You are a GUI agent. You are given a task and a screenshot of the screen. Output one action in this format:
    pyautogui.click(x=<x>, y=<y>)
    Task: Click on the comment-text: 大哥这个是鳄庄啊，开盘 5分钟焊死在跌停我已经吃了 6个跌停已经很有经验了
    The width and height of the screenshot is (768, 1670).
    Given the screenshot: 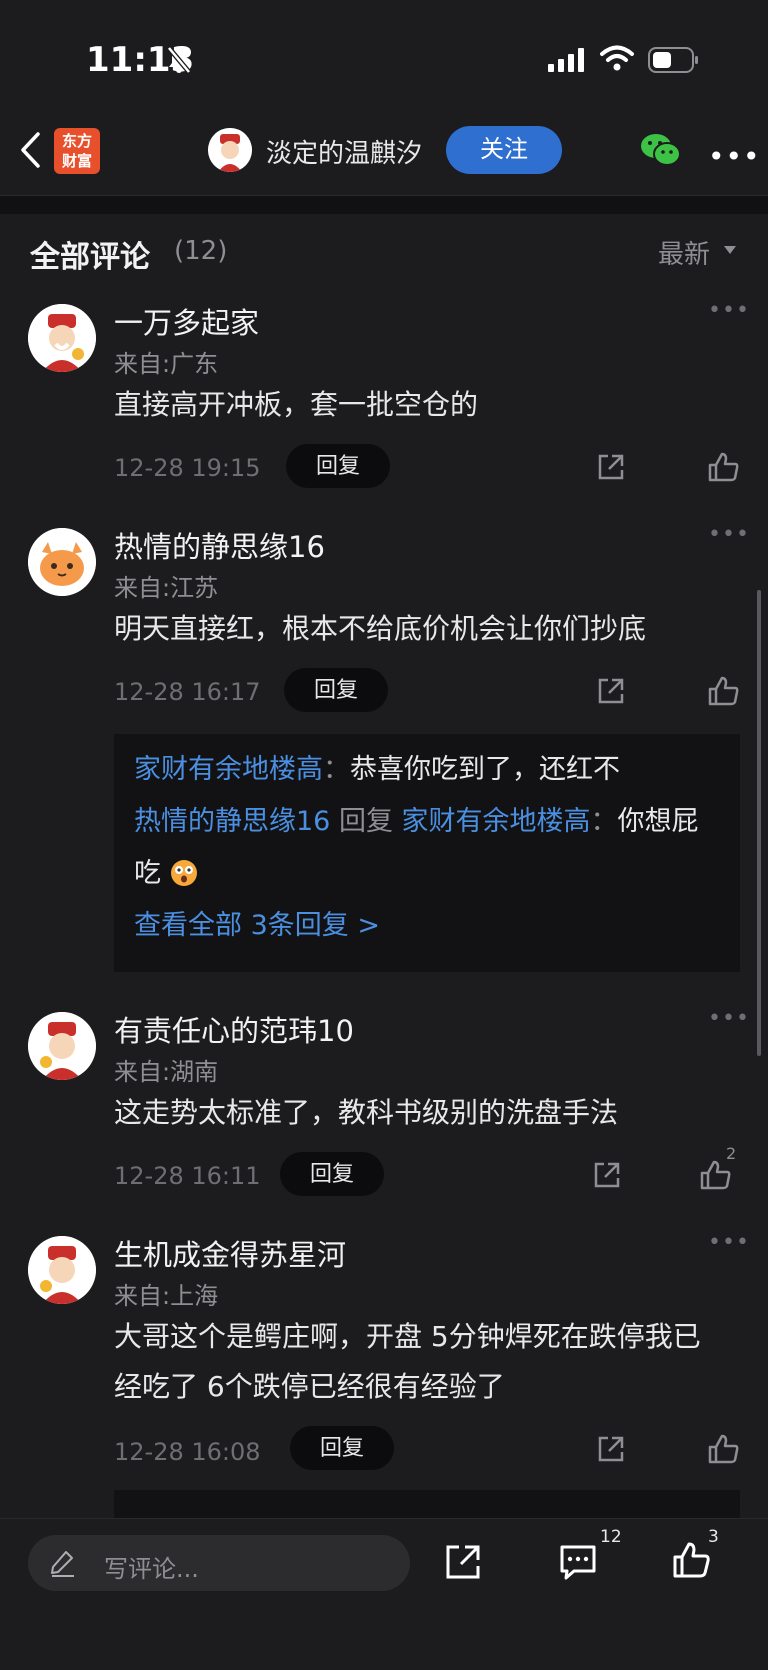 What is the action you would take?
    pyautogui.click(x=407, y=1361)
    